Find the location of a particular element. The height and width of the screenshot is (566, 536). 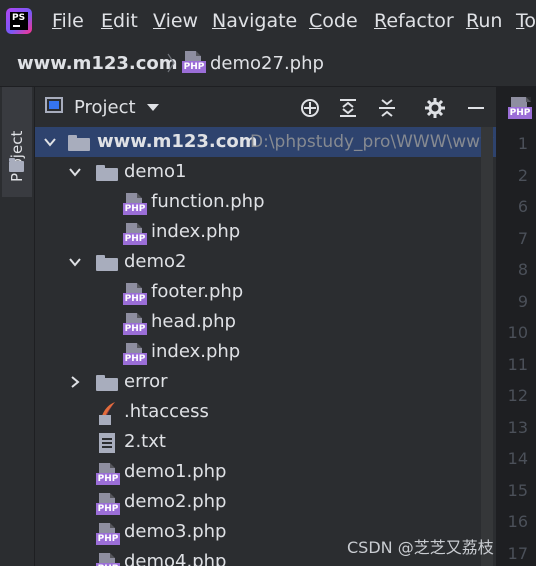

project-view-selector: Project is located at coordinates (105, 107).